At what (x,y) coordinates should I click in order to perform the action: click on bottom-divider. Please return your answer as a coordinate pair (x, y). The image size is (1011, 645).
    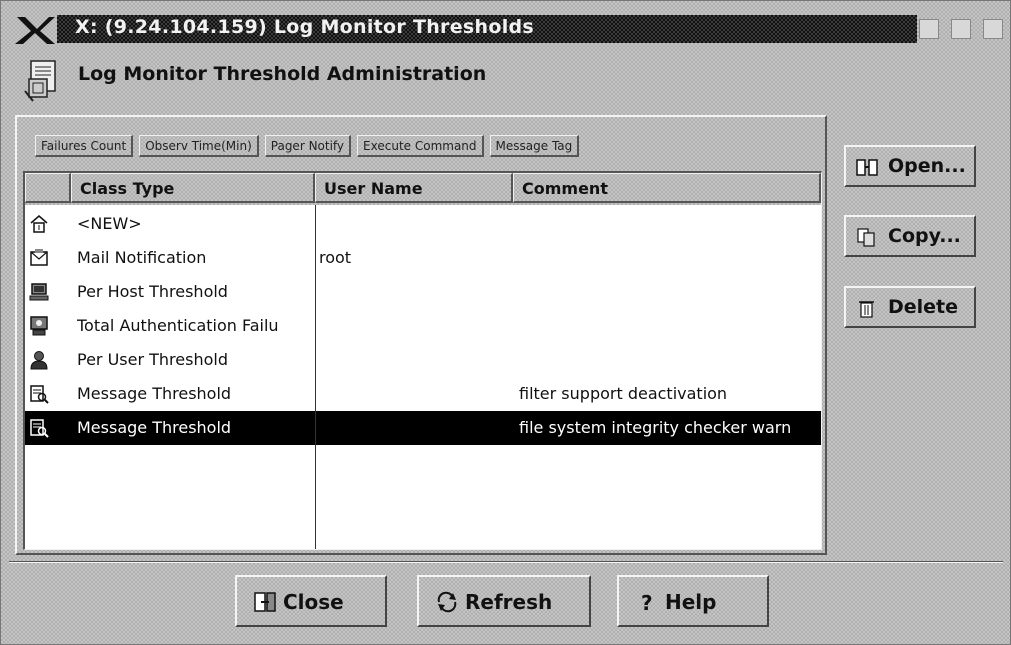
    Looking at the image, I should click on (506, 562).